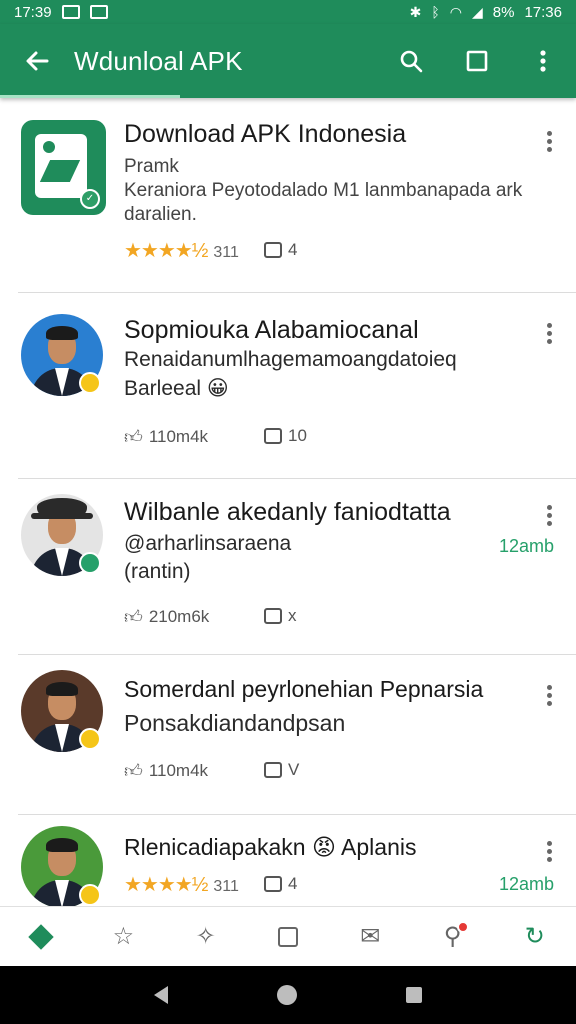 This screenshot has height=1024, width=576. What do you see at coordinates (535, 937) in the screenshot?
I see `refresh-icon: ↻` at bounding box center [535, 937].